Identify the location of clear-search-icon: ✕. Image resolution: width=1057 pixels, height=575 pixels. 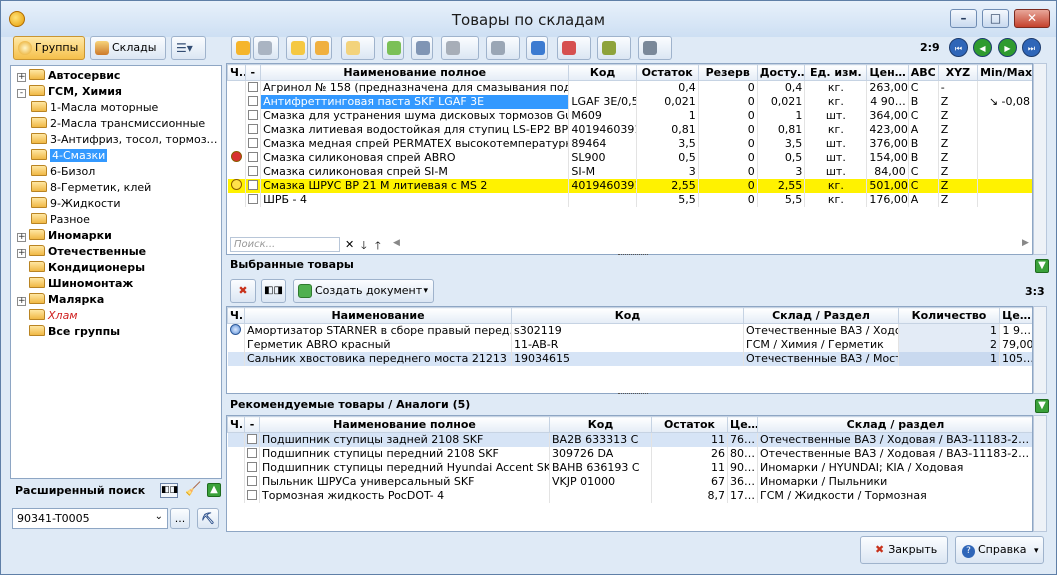
(349, 244).